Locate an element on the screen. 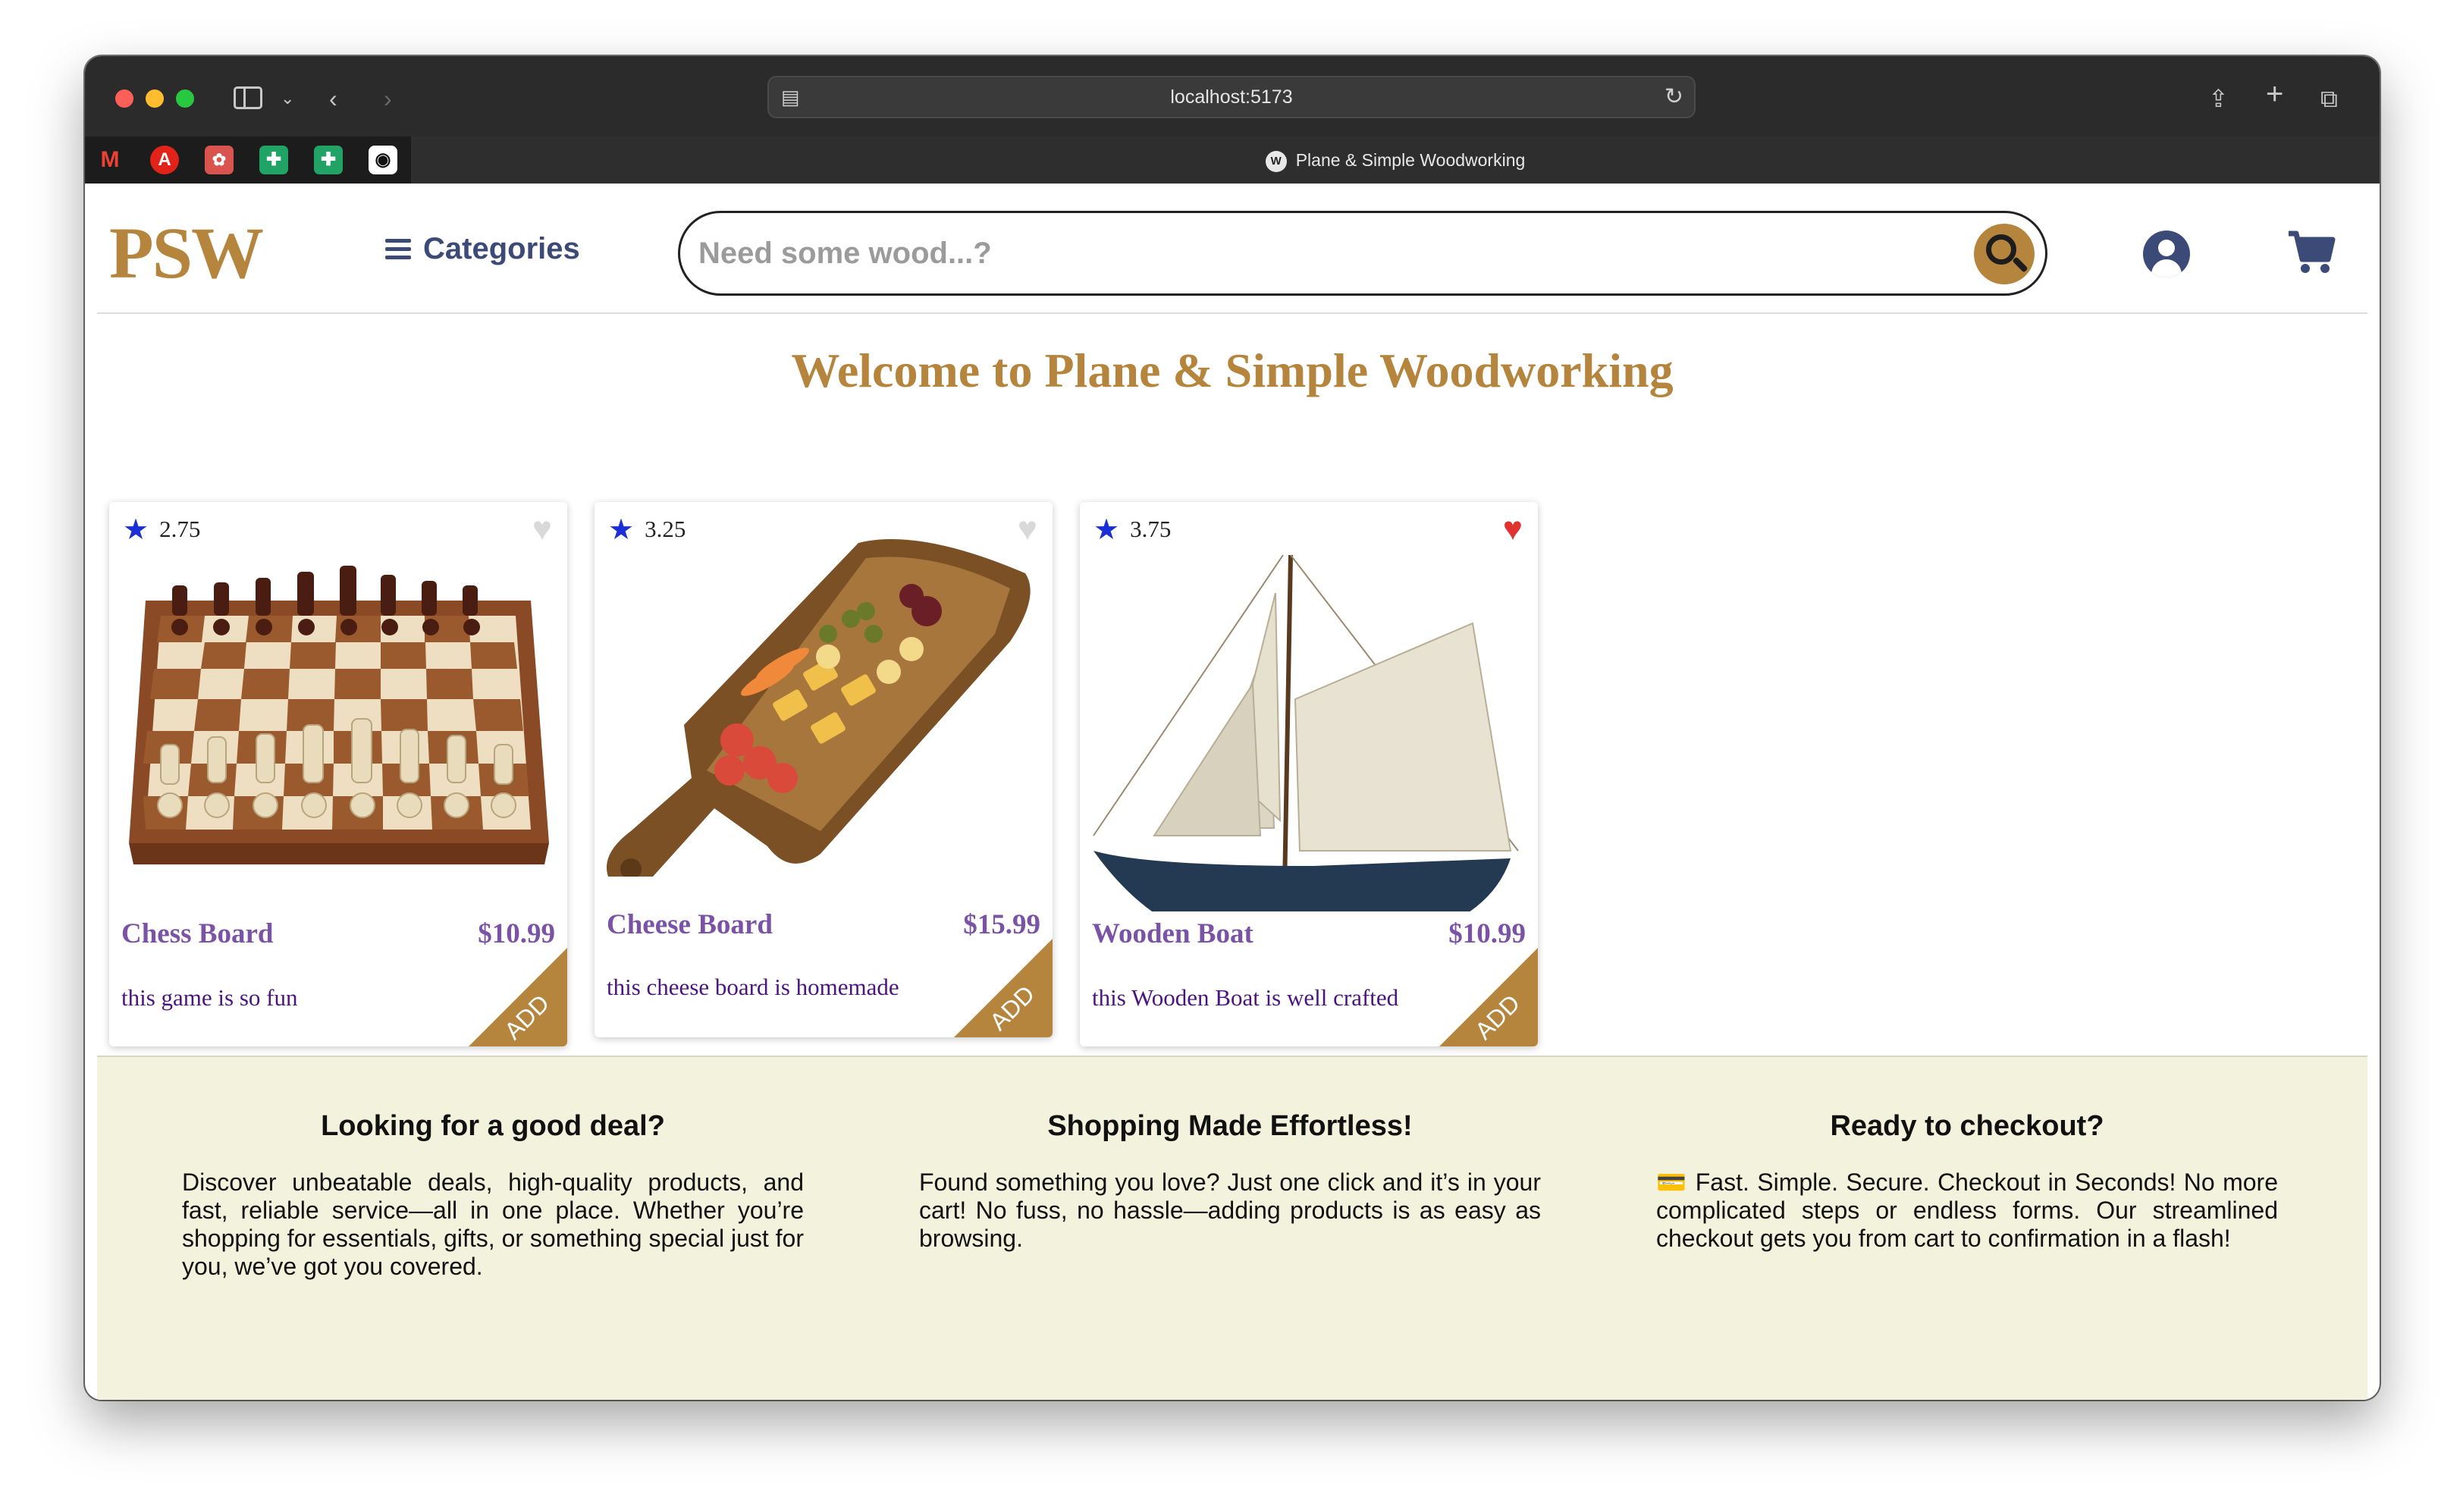 Image resolution: width=2463 pixels, height=1512 pixels. minimize-window-button is located at coordinates (155, 98).